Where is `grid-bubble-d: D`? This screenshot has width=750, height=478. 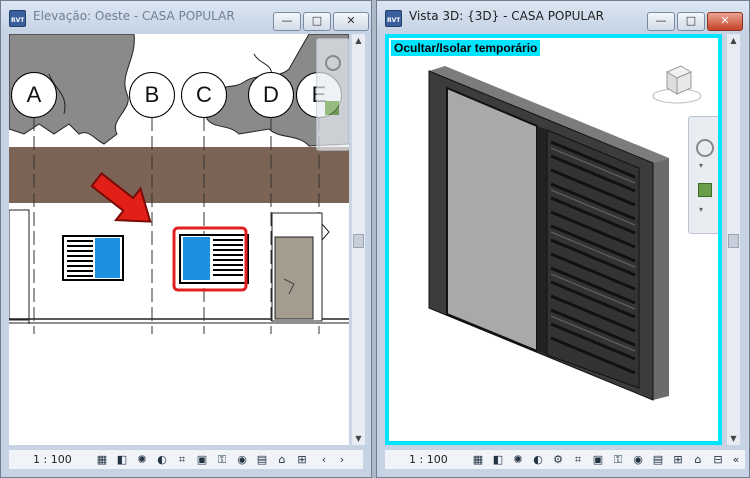 grid-bubble-d: D is located at coordinates (271, 95).